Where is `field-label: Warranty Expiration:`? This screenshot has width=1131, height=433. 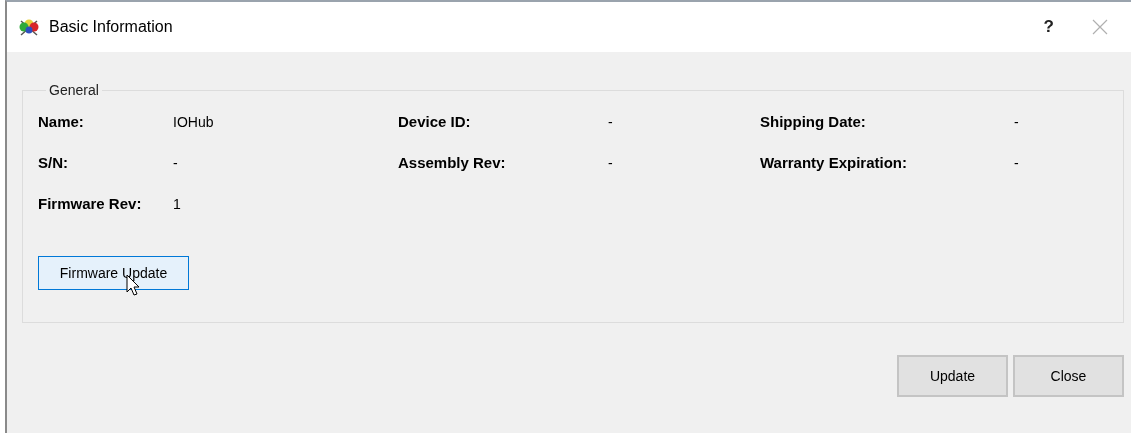 field-label: Warranty Expiration: is located at coordinates (834, 163).